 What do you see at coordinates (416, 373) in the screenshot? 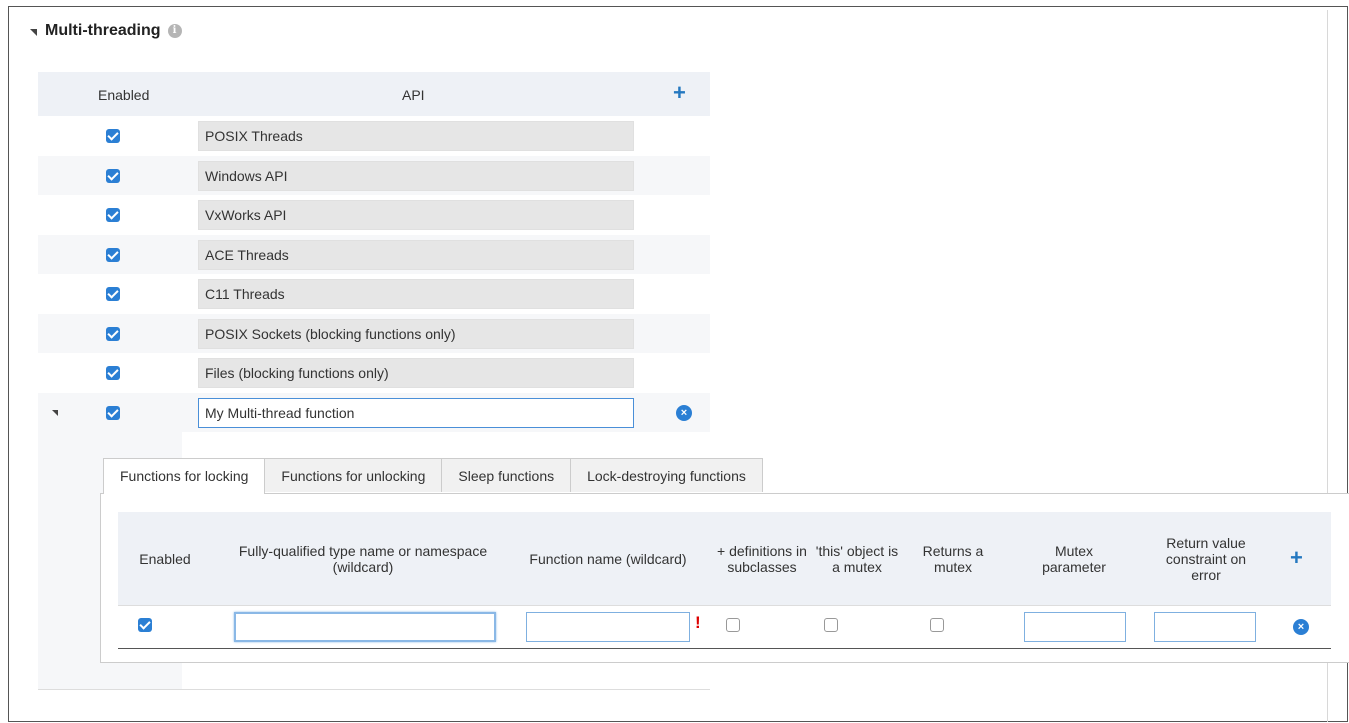
I see `api-name-field: Files (blocking functions only)` at bounding box center [416, 373].